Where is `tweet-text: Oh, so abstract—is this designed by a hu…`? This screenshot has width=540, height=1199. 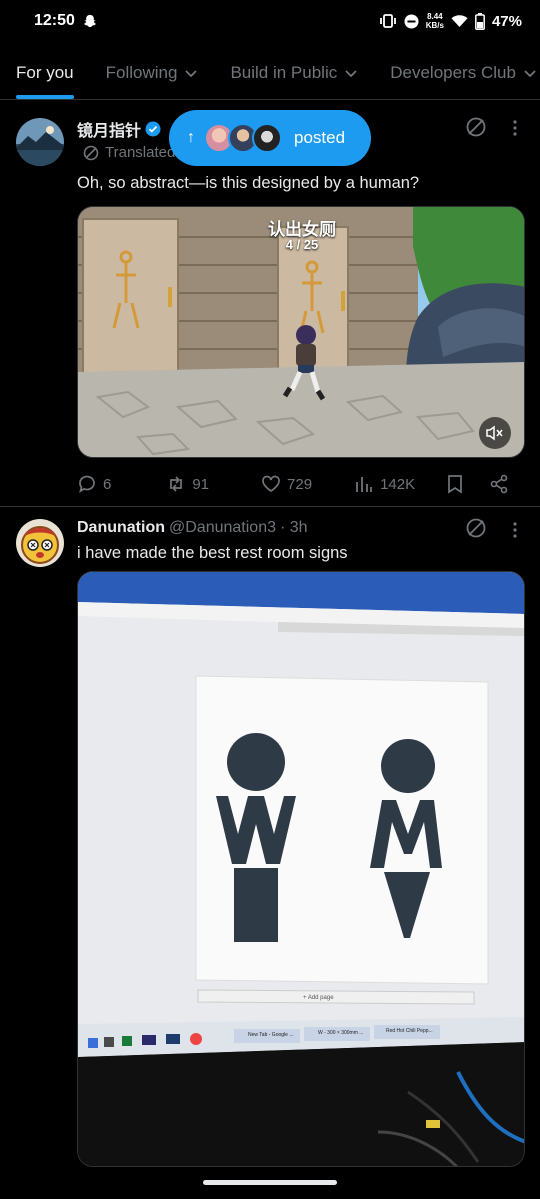
tweet-text: Oh, so abstract—is this designed by a hu… is located at coordinates (248, 183).